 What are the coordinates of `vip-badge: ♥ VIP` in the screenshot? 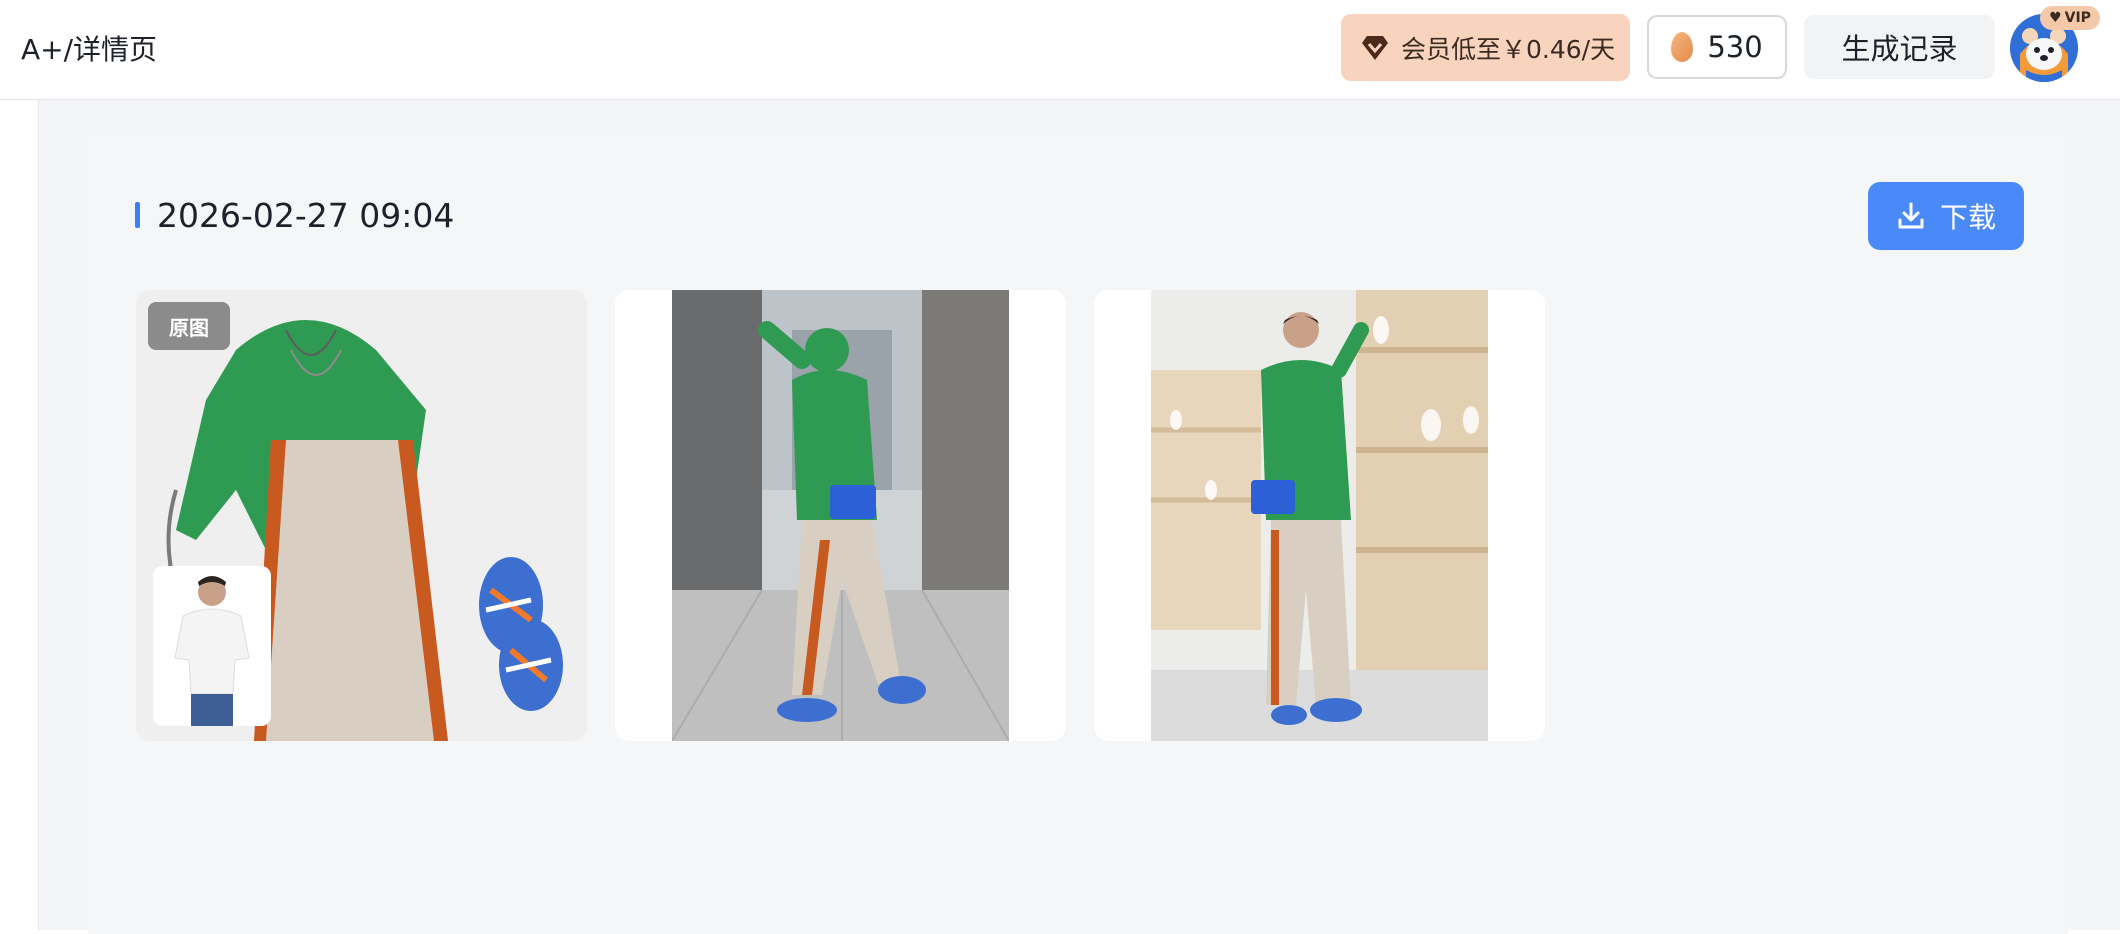 It's located at (2070, 18).